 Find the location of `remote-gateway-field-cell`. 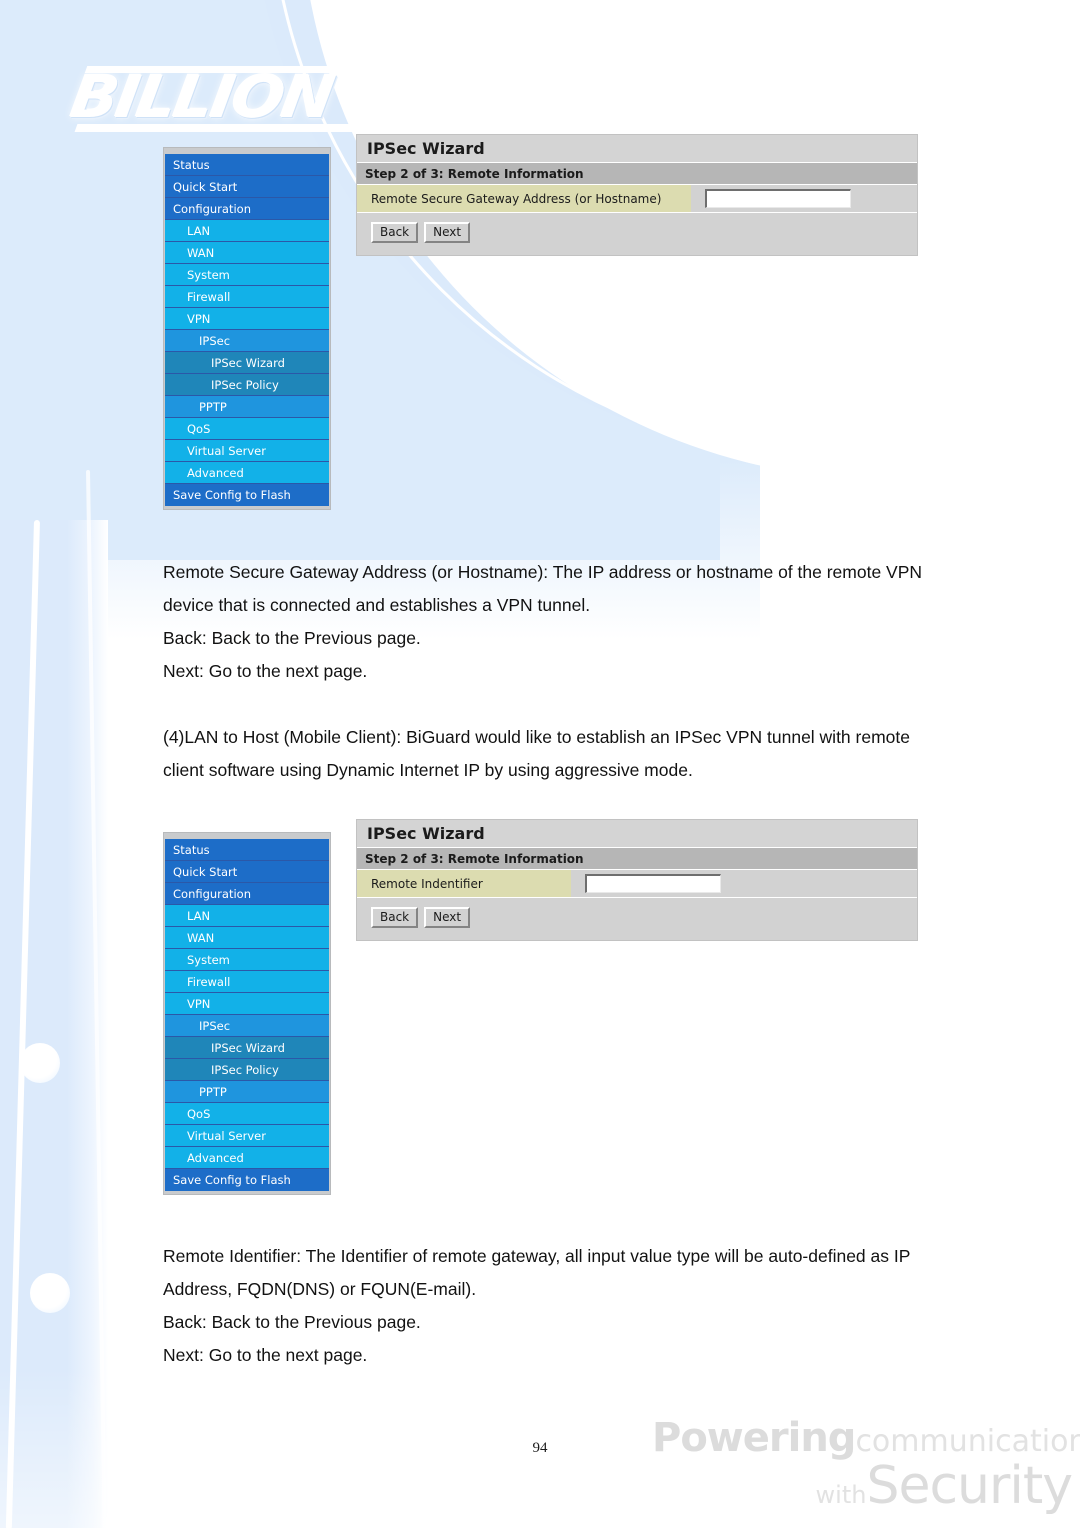

remote-gateway-field-cell is located at coordinates (804, 198).